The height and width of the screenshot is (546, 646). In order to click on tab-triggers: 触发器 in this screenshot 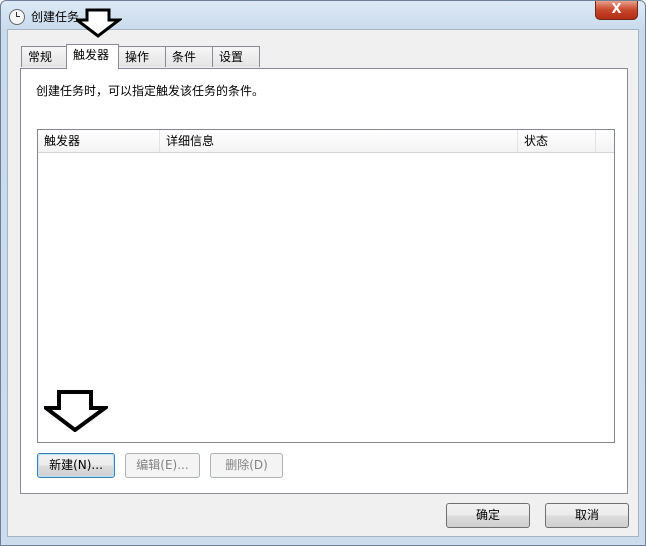, I will do `click(92, 56)`.